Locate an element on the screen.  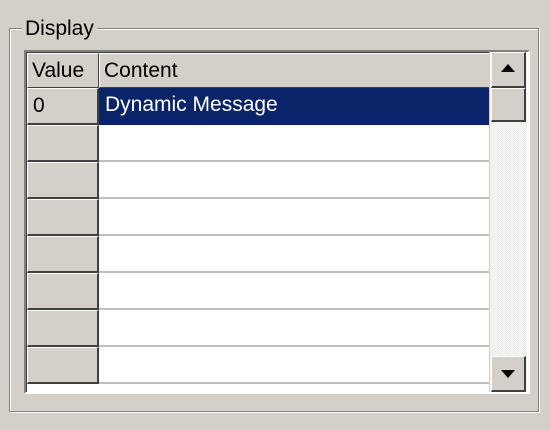
vertical-scrollbar is located at coordinates (508, 222).